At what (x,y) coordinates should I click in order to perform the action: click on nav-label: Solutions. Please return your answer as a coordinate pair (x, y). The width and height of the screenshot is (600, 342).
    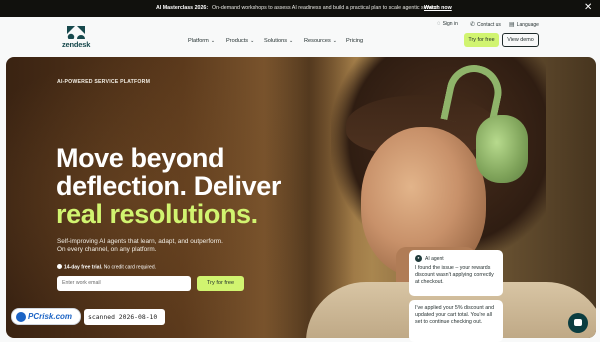
    Looking at the image, I should click on (276, 41).